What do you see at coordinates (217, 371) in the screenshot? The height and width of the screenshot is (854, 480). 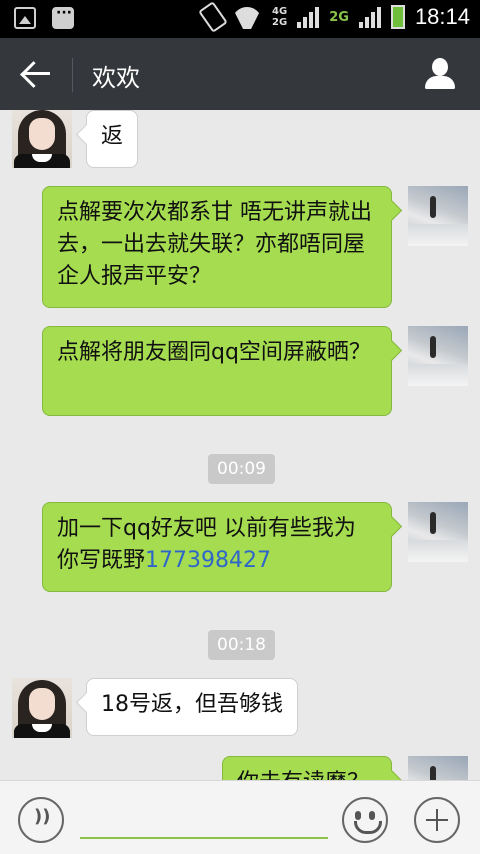 I see `message-bubble-outgoing: 点解将朋友圈同qq空间屏蔽晒？` at bounding box center [217, 371].